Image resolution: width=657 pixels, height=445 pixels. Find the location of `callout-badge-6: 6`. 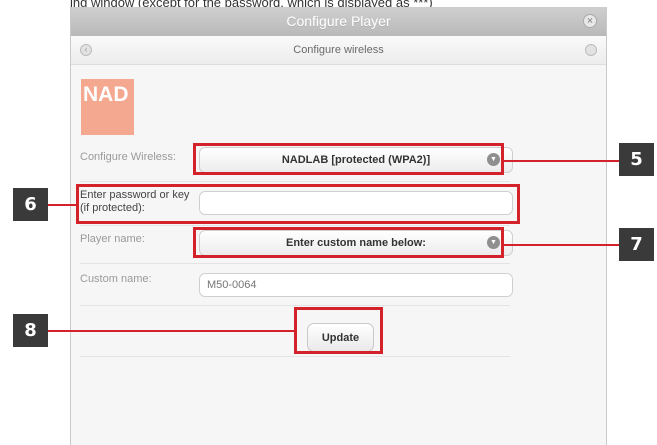

callout-badge-6: 6 is located at coordinates (30, 204).